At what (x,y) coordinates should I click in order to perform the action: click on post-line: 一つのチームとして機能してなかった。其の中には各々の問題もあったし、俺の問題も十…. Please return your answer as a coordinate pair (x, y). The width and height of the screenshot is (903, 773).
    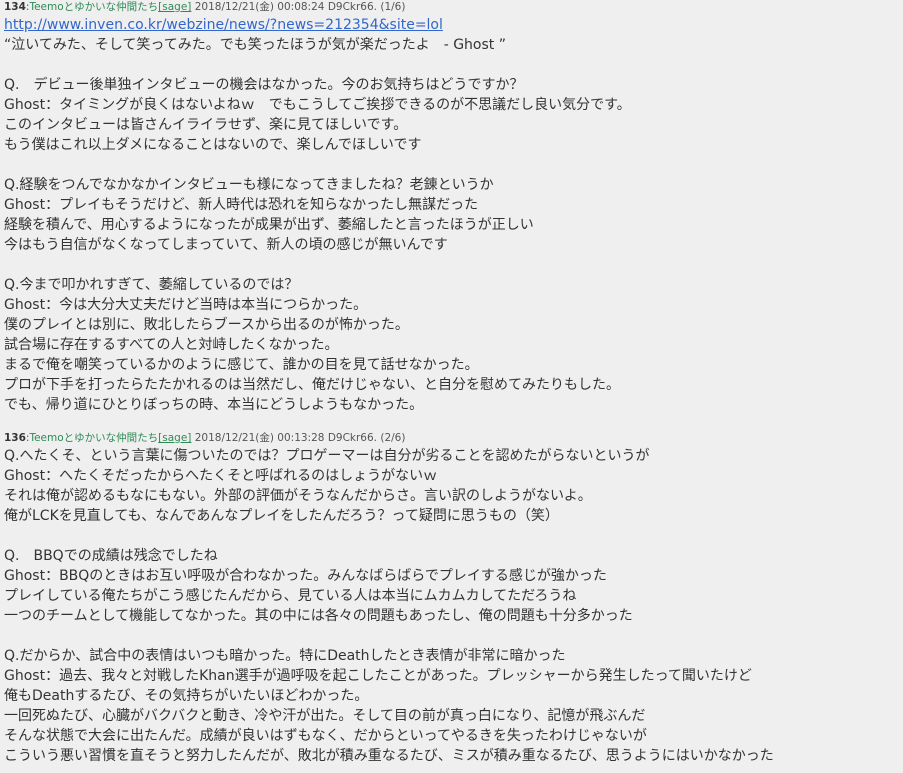
    Looking at the image, I should click on (318, 616).